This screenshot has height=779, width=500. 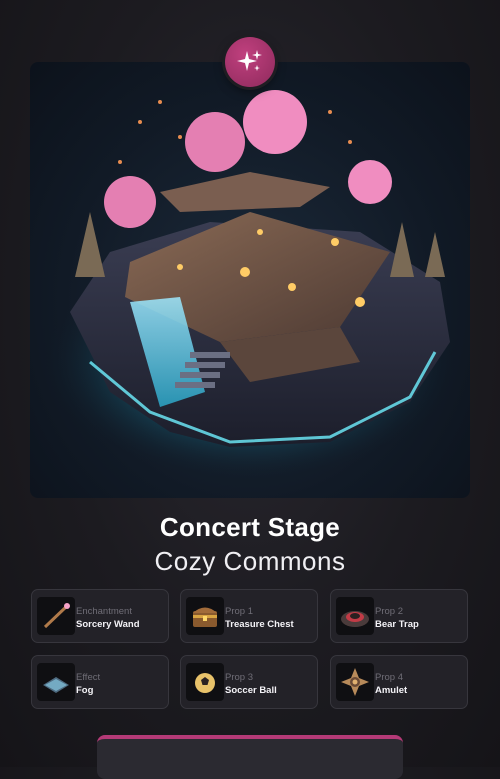 I want to click on bottom-action-bar, so click(x=250, y=757).